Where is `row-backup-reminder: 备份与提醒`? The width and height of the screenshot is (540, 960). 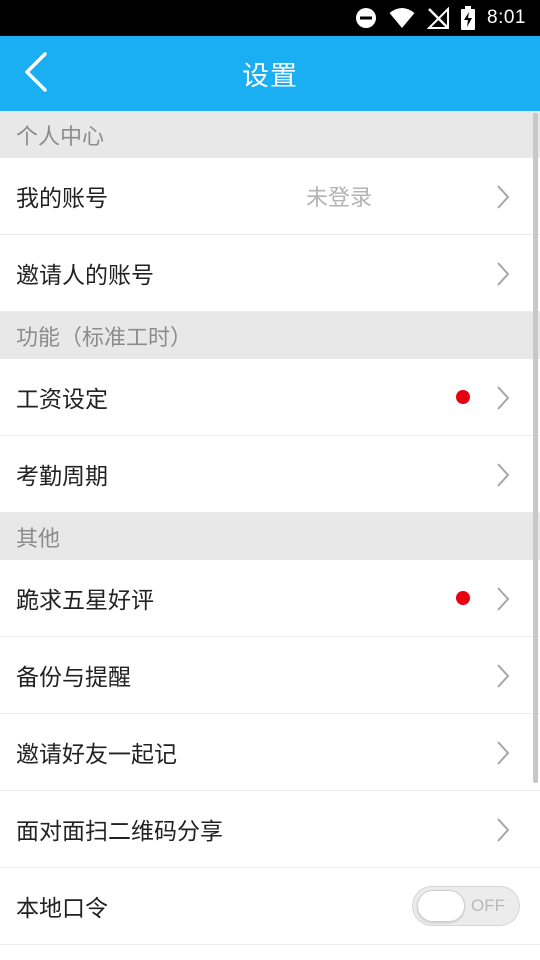
row-backup-reminder: 备份与提醒 is located at coordinates (270, 675).